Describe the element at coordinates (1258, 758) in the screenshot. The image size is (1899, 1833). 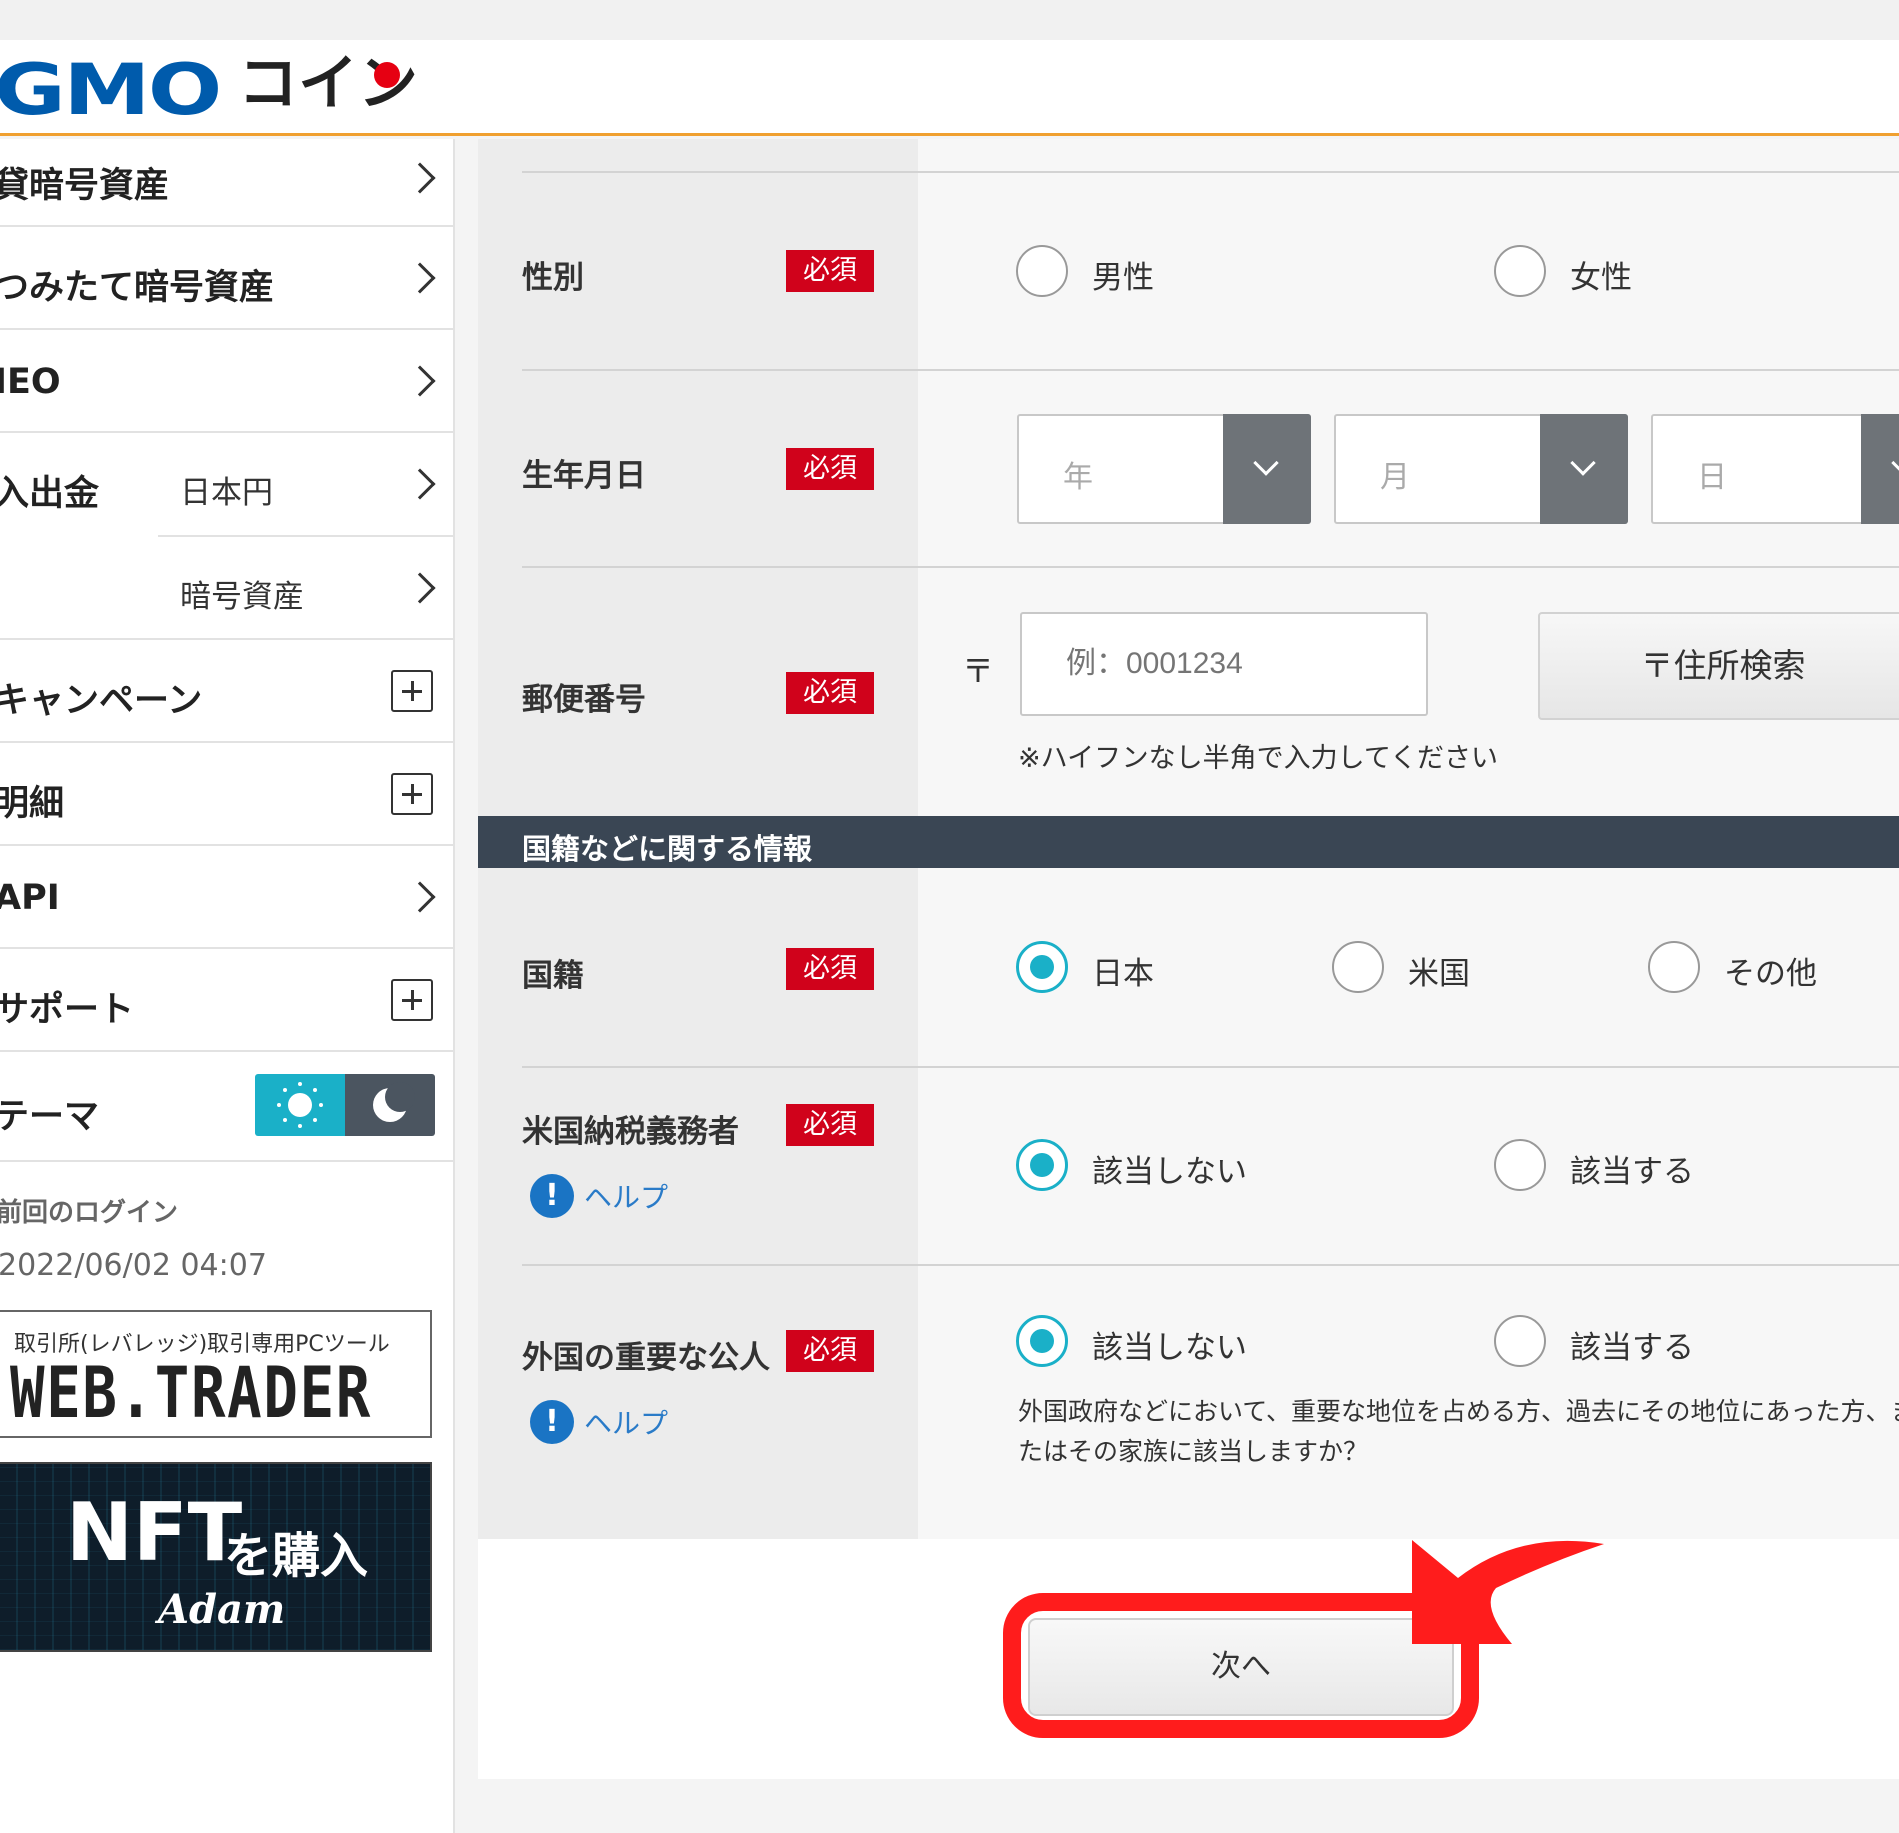
I see `postal-note: ※ハイフンなし半角で入力してください` at that location.